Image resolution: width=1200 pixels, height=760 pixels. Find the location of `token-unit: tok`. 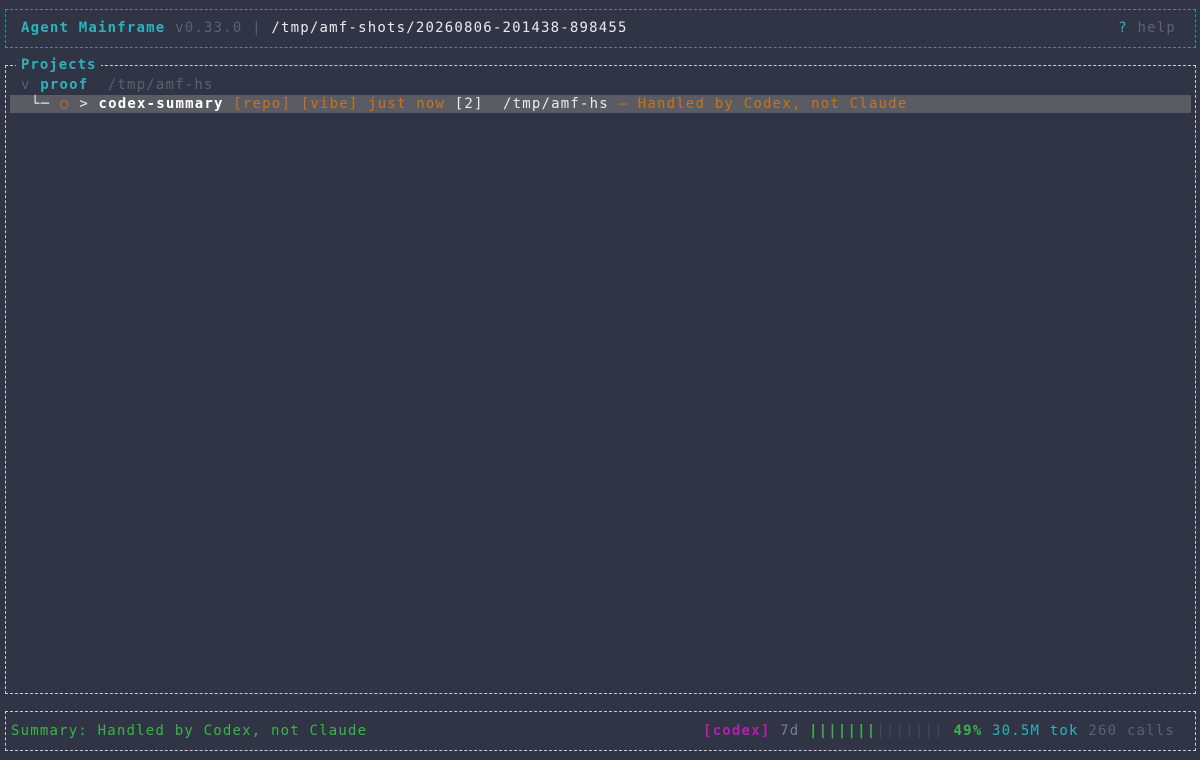

token-unit: tok is located at coordinates (1064, 731).